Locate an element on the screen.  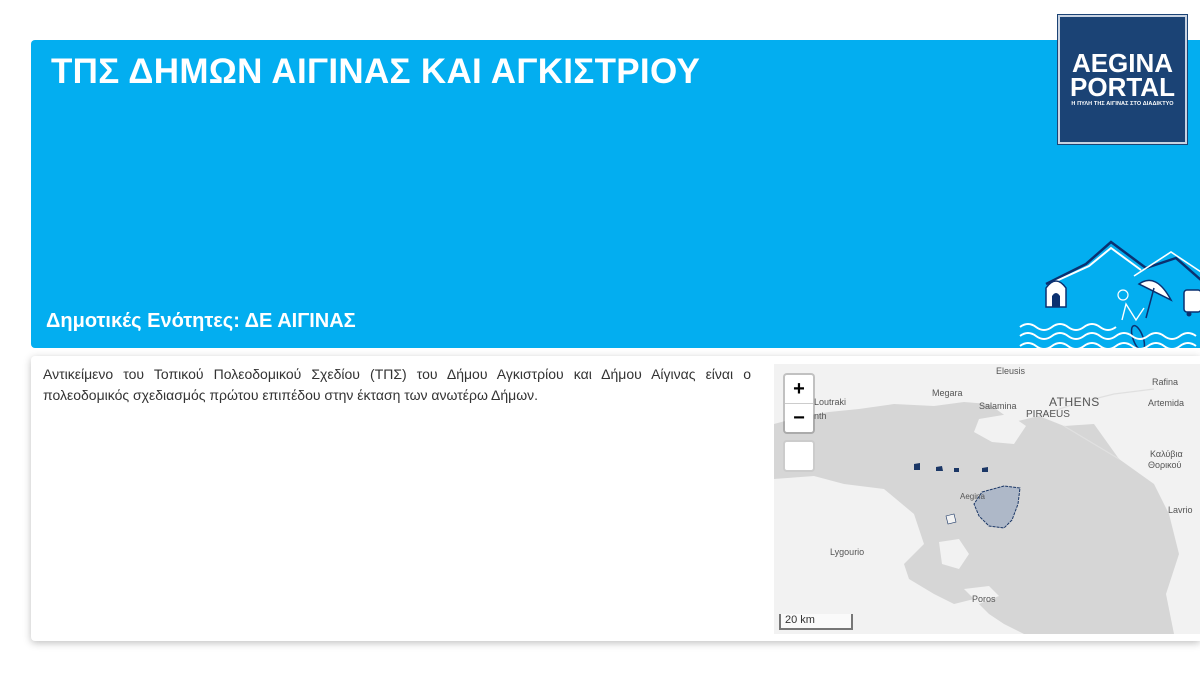
map-label-kalyvia: Καλύβια is located at coordinates (1166, 454).